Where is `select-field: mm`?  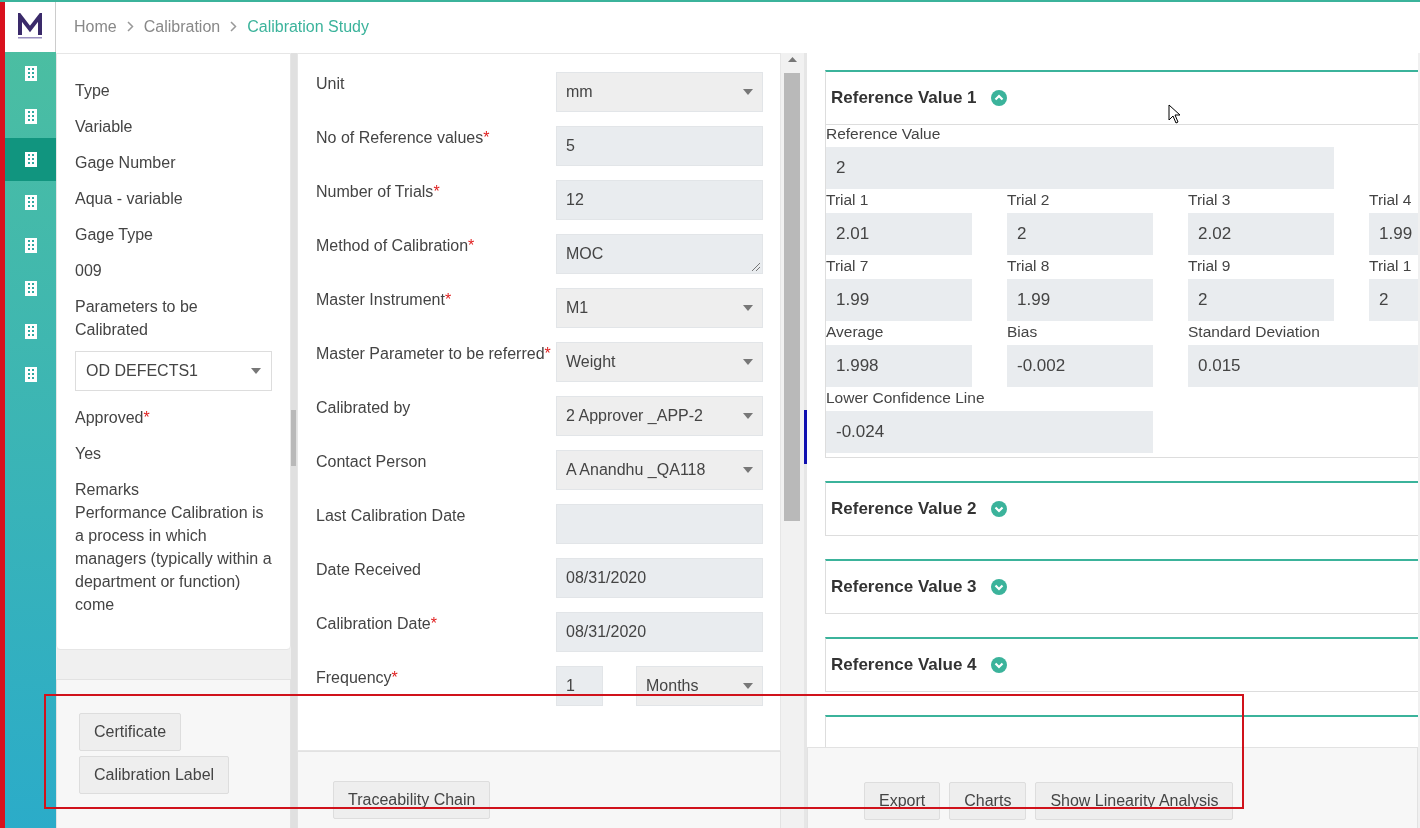
select-field: mm is located at coordinates (659, 92).